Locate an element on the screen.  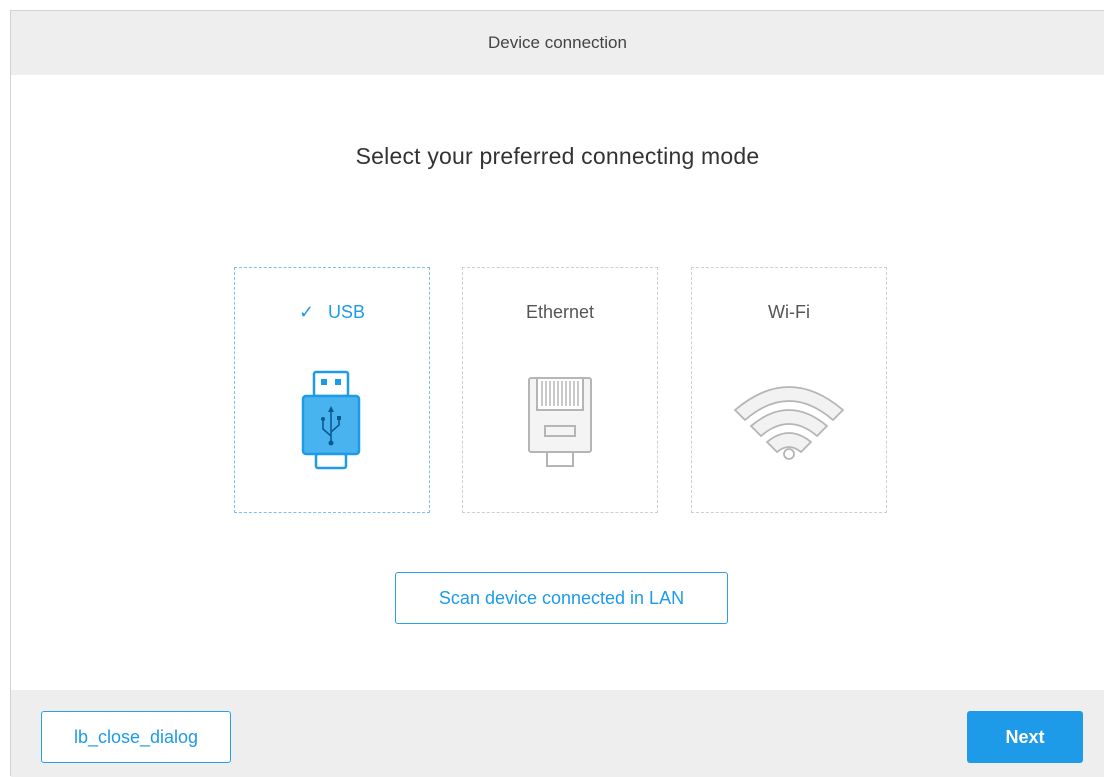
usb-icon-graphic is located at coordinates (331, 420).